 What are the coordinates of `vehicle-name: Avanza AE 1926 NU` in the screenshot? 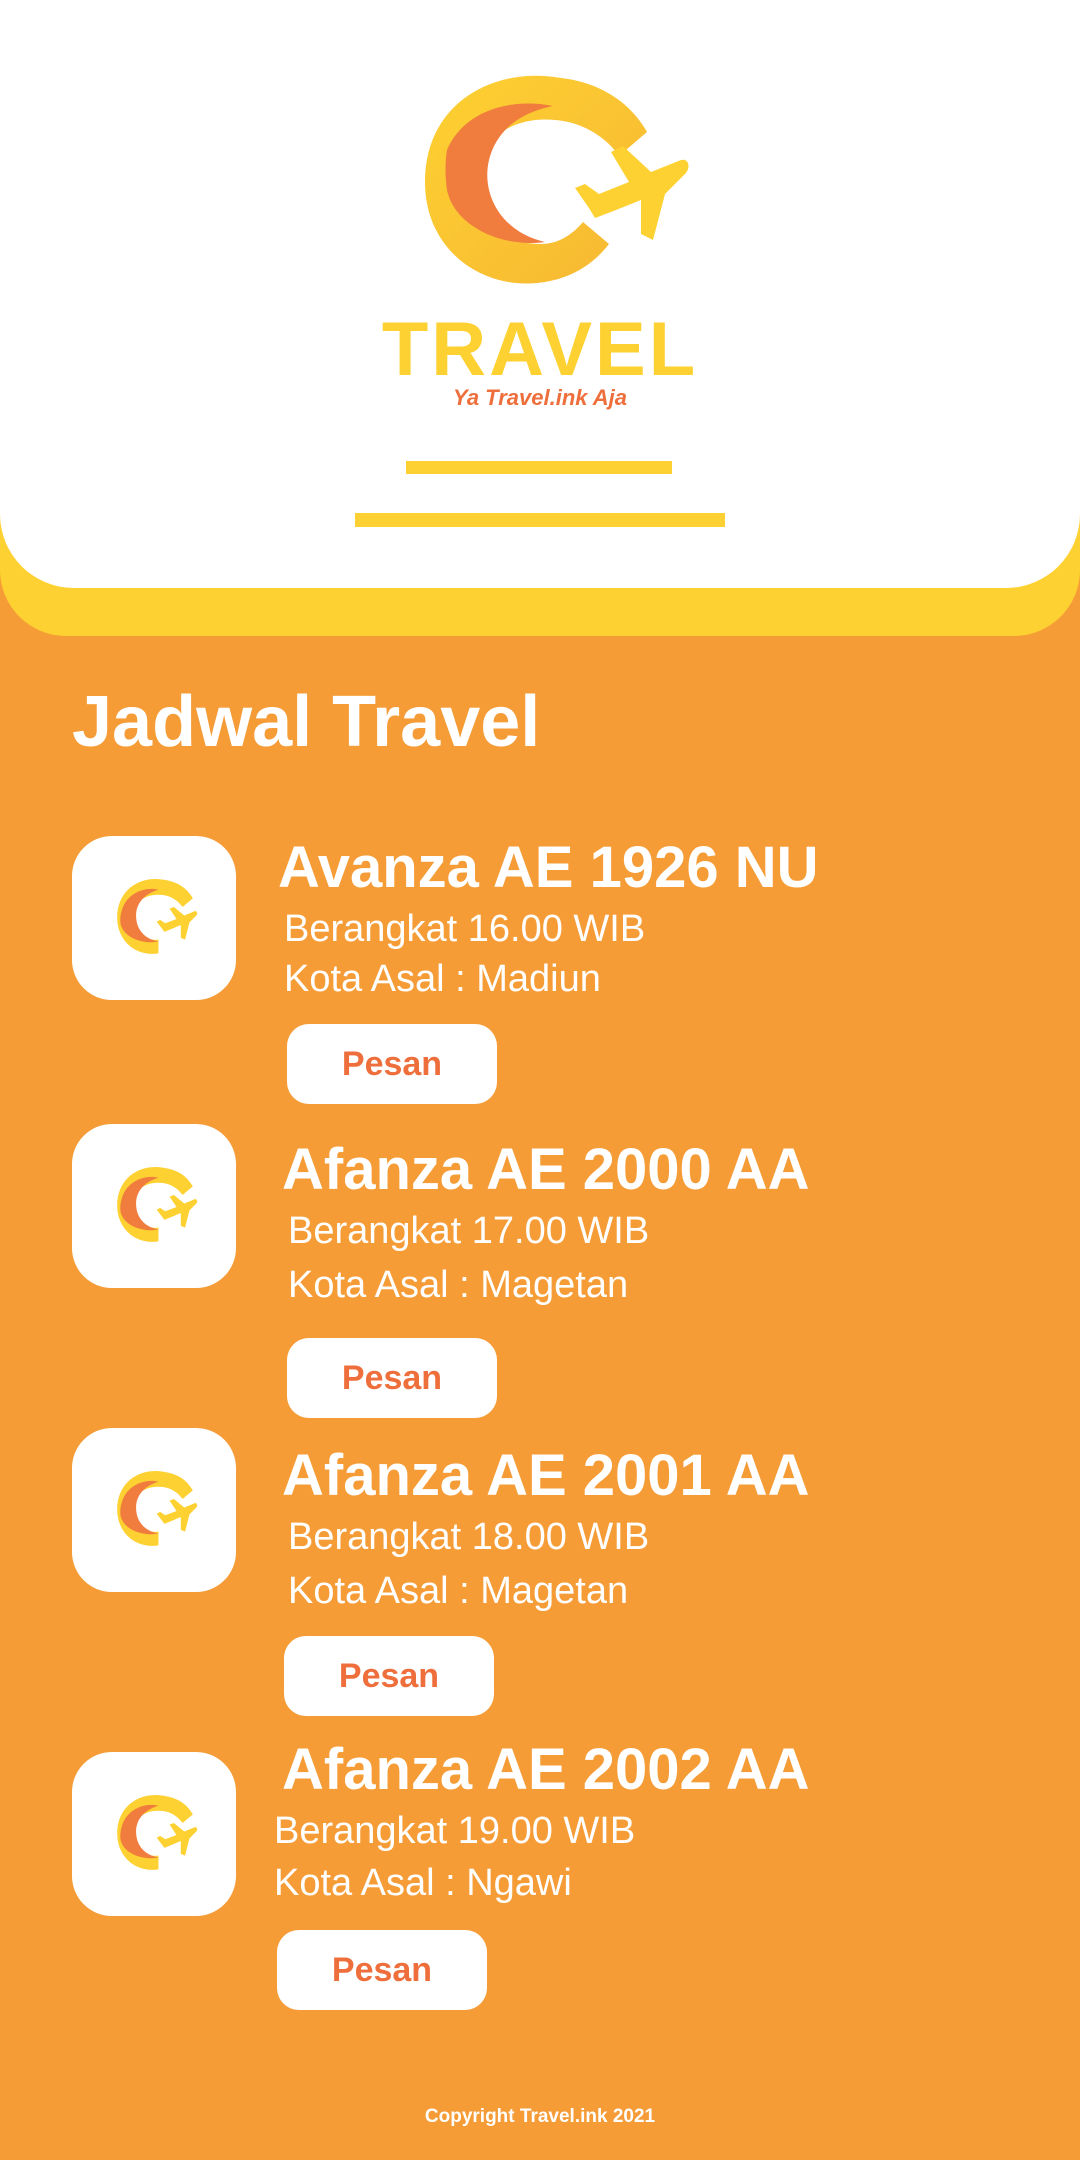 It's located at (548, 867).